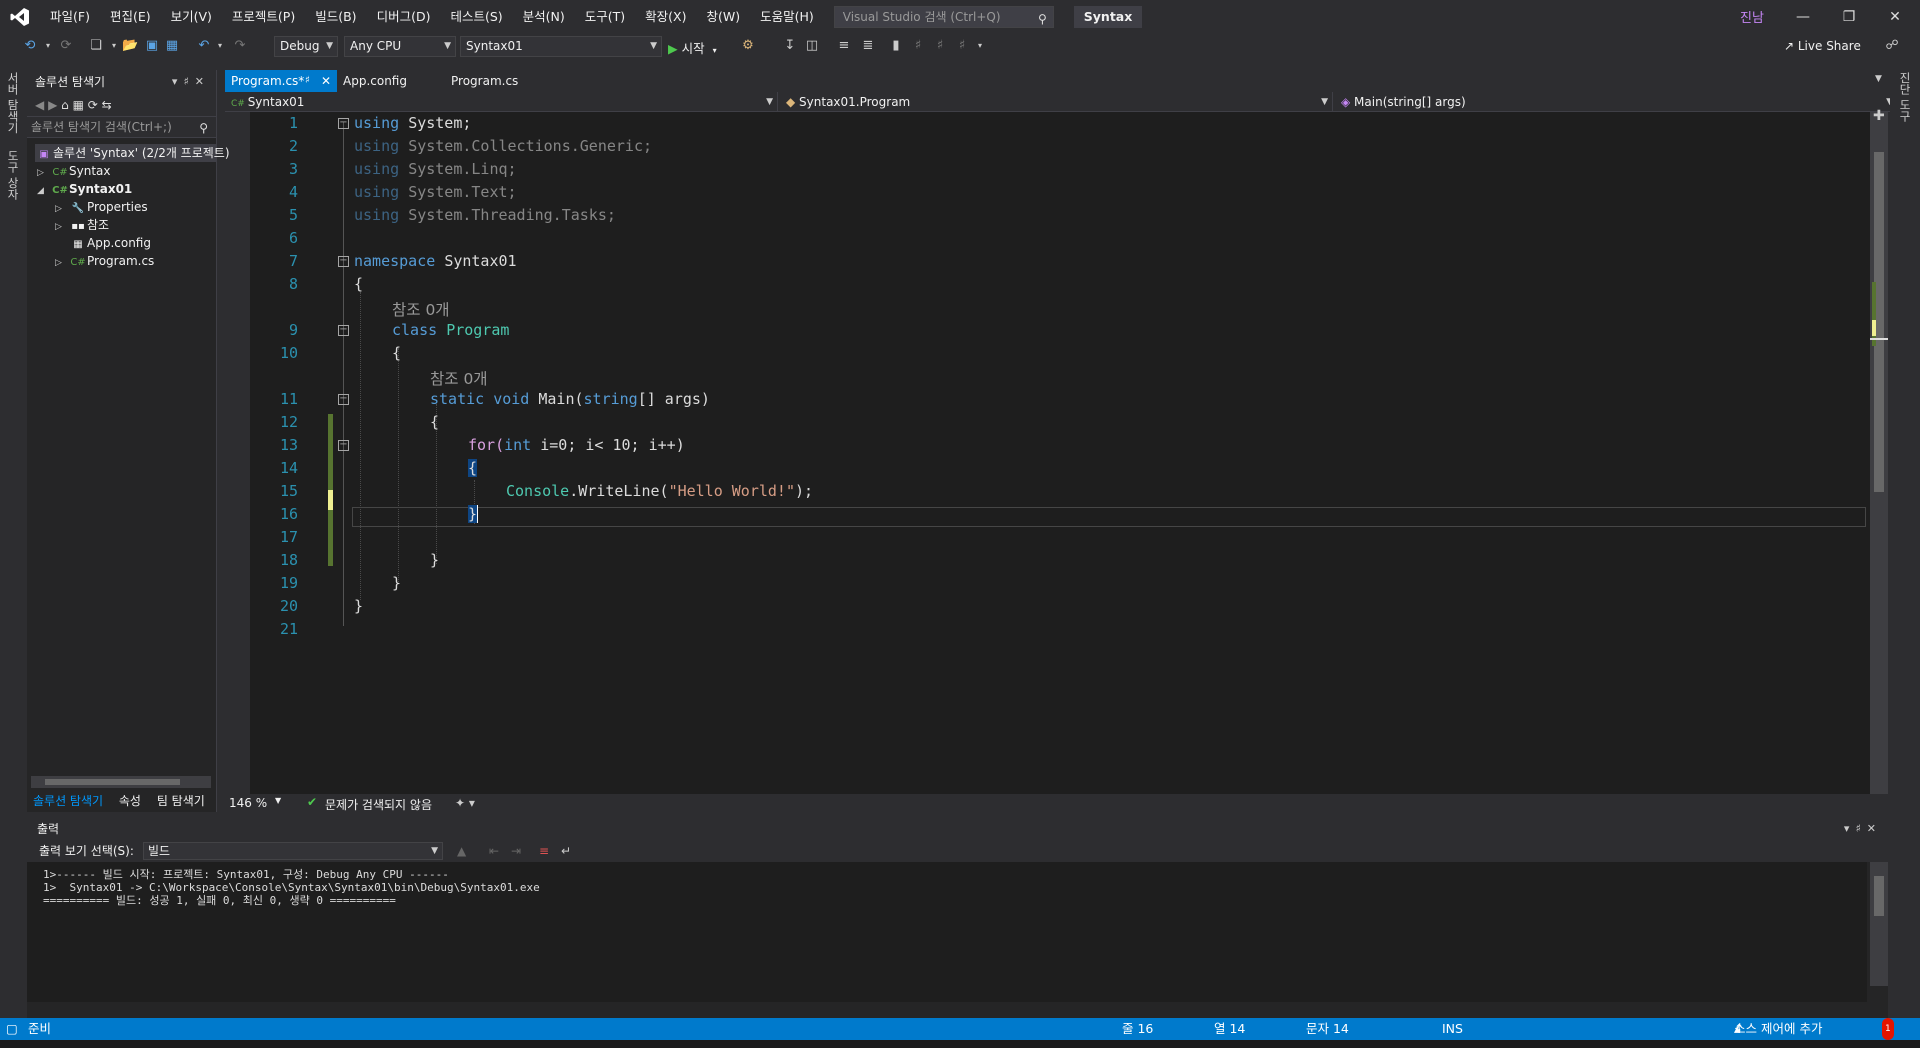 The width and height of the screenshot is (1920, 1048). Describe the element at coordinates (152, 46) in the screenshot. I see `save-icon: ▣` at that location.